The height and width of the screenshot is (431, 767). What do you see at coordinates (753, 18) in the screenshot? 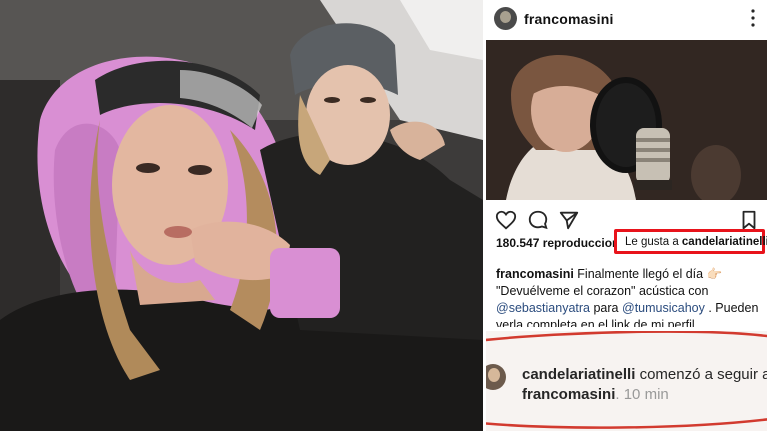
I see `more-vertical-icon` at bounding box center [753, 18].